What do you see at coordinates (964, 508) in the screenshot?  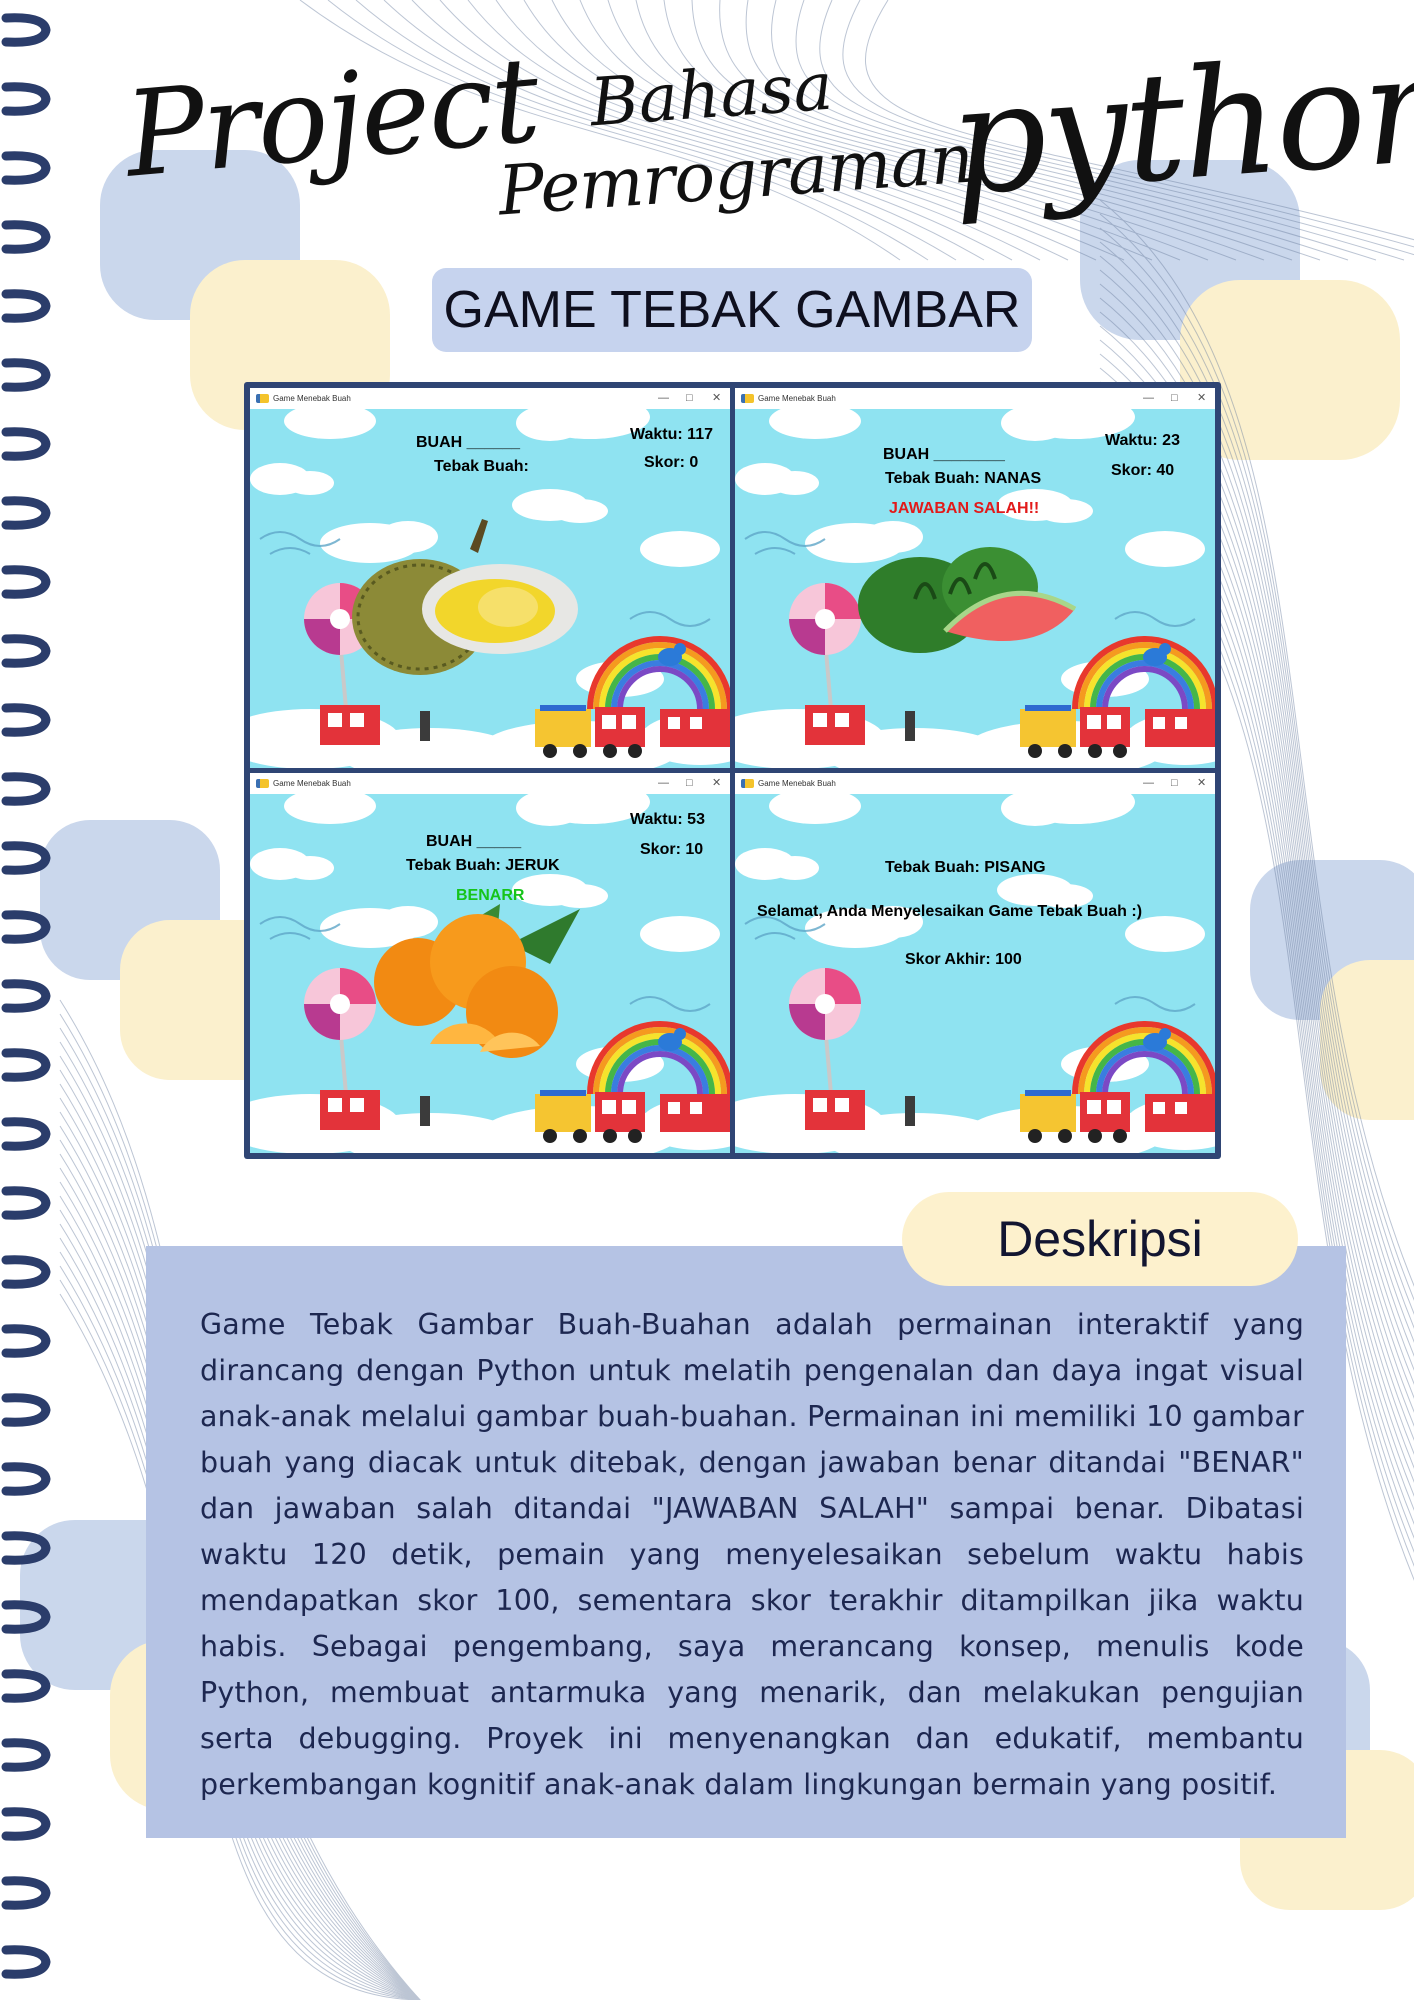 I see `feedback-wrong-label: JAWABAN SALAH!!` at bounding box center [964, 508].